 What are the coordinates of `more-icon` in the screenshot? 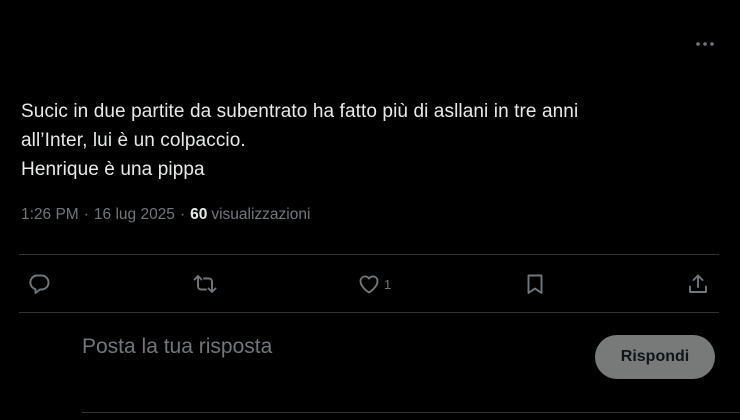 It's located at (705, 44).